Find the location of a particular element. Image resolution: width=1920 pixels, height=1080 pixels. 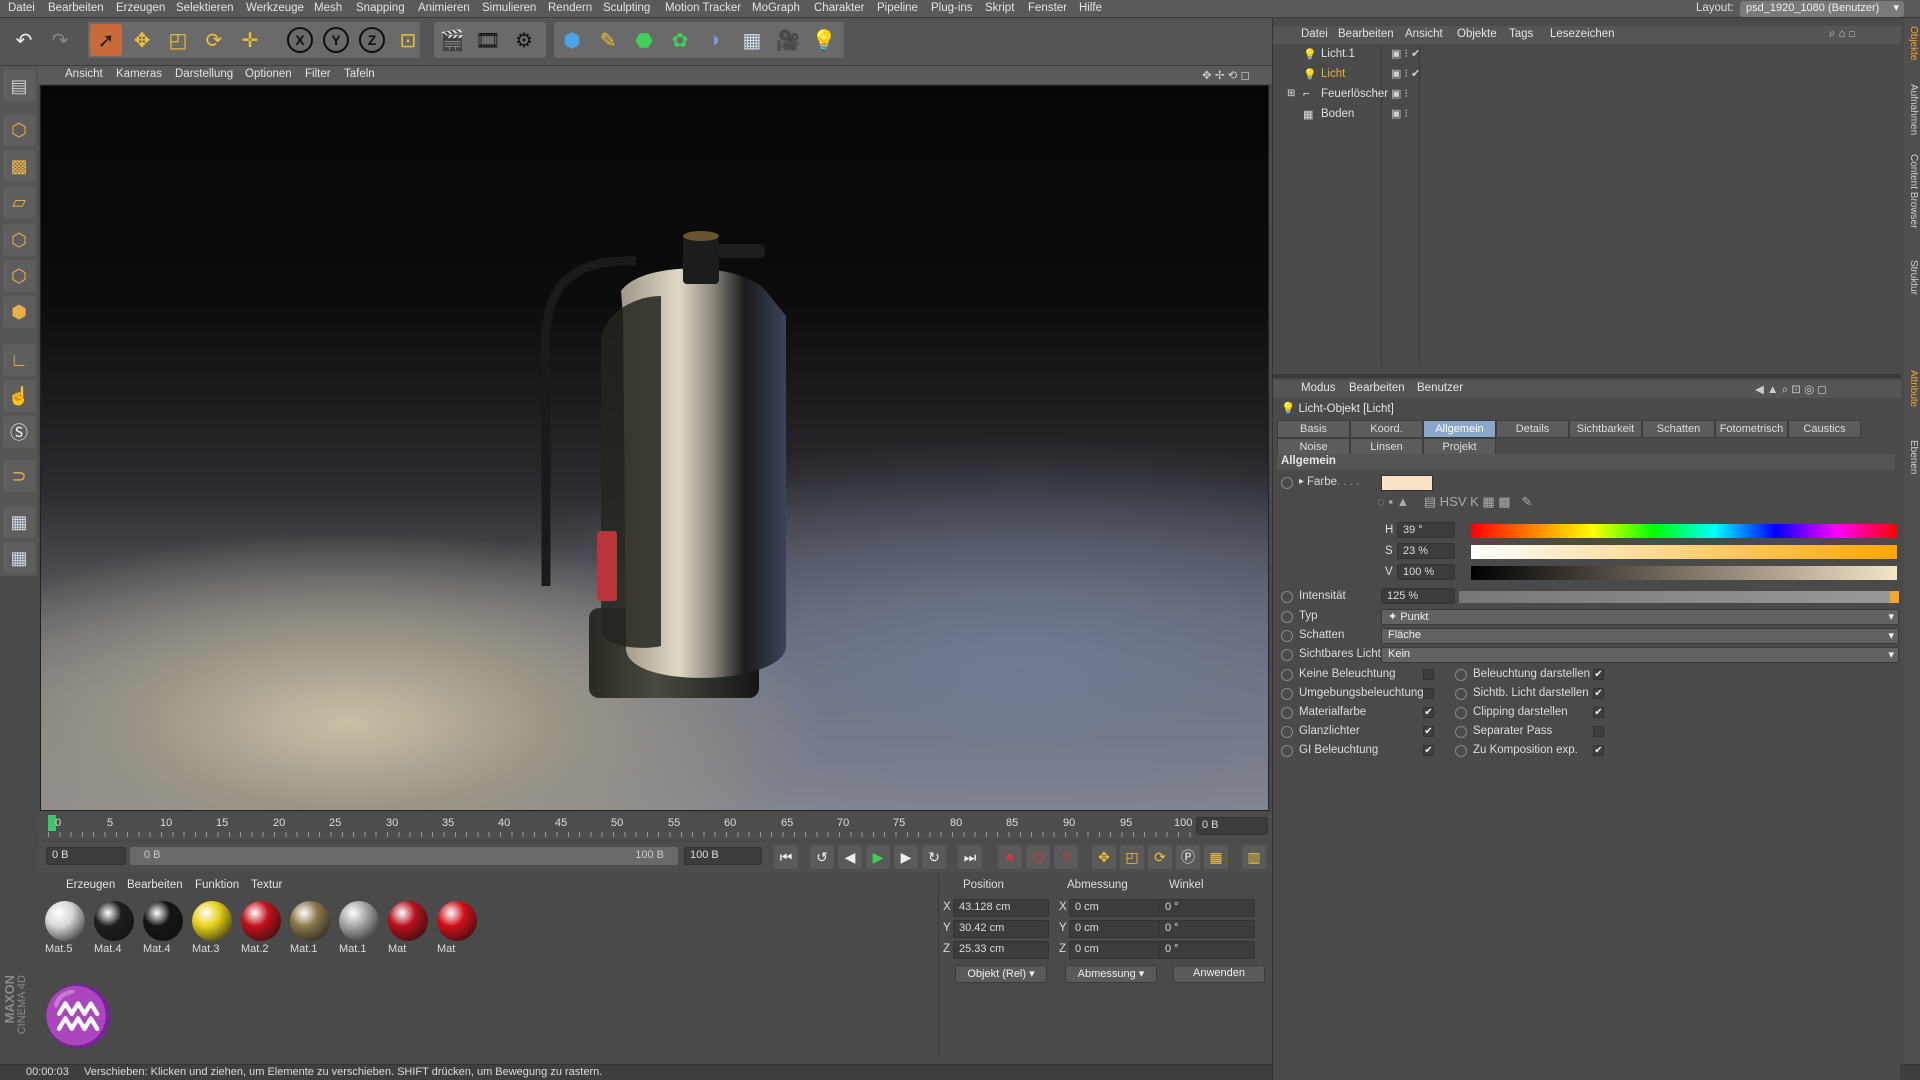

obj-menu-bearbeiten: Bearbeiten is located at coordinates (1366, 34).